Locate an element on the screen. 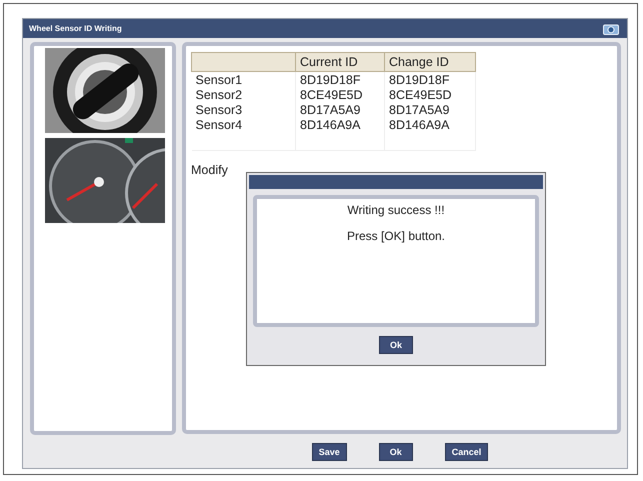 The width and height of the screenshot is (643, 481). dialog-button: Cancel is located at coordinates (466, 452).